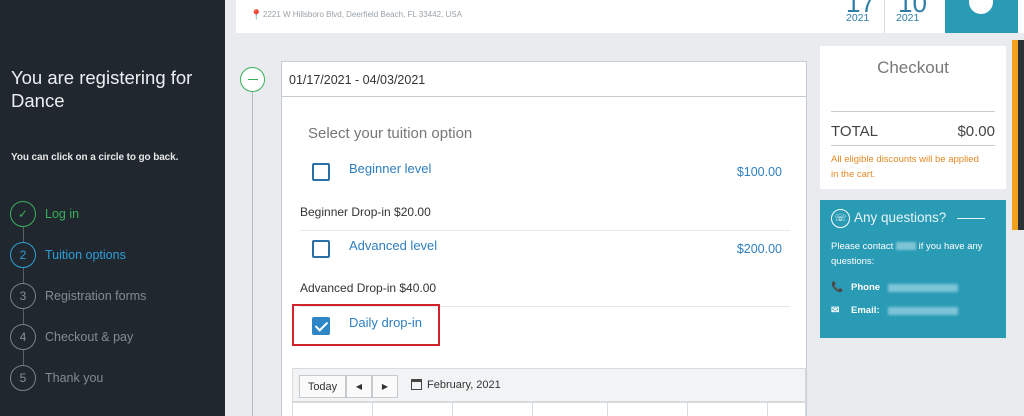 The width and height of the screenshot is (1024, 416). I want to click on checkout-title: Checkout, so click(913, 67).